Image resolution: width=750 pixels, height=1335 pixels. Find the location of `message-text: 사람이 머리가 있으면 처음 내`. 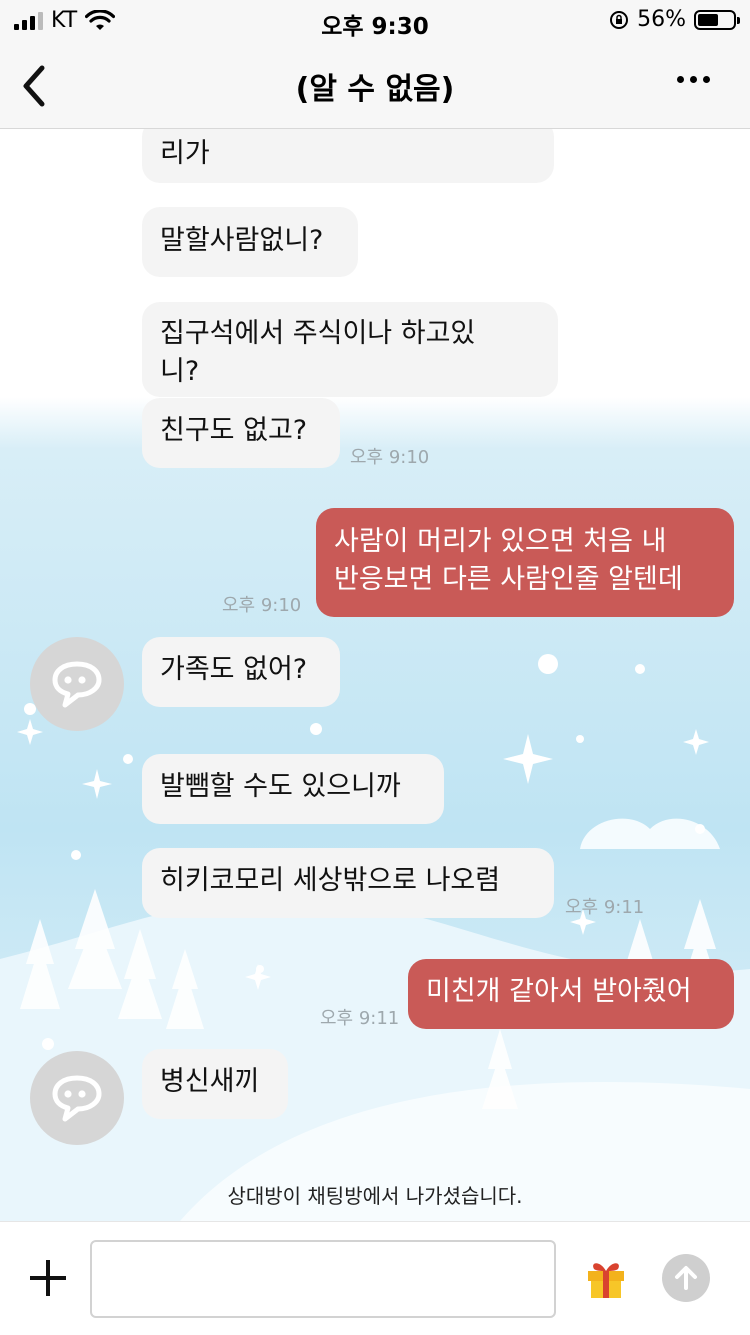

message-text: 사람이 머리가 있으면 처음 내 is located at coordinates (500, 541).